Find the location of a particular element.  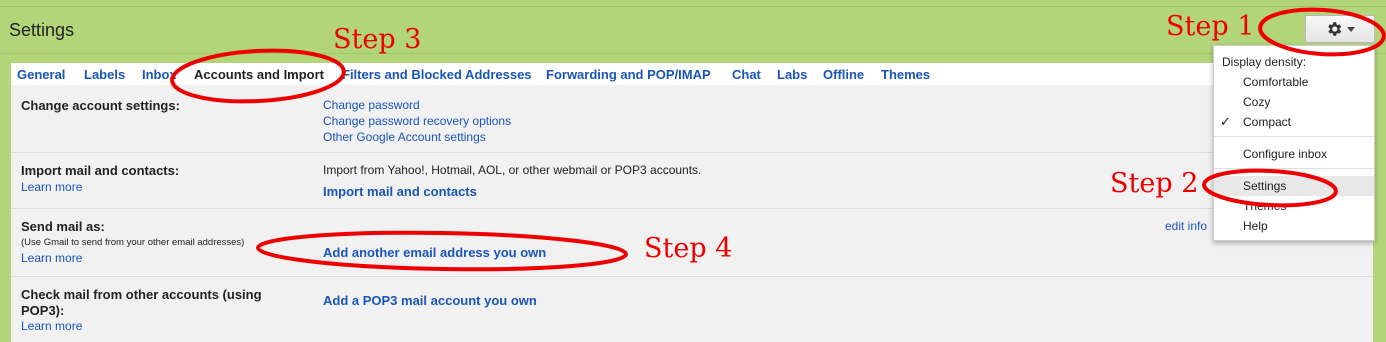

tab-accounts-and-import: Accounts and Import is located at coordinates (259, 74).